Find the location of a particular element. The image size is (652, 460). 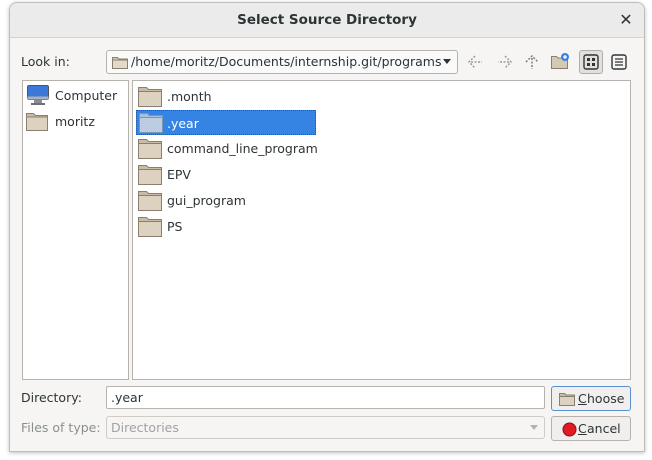

list-item: command_line_program is located at coordinates (227, 148).